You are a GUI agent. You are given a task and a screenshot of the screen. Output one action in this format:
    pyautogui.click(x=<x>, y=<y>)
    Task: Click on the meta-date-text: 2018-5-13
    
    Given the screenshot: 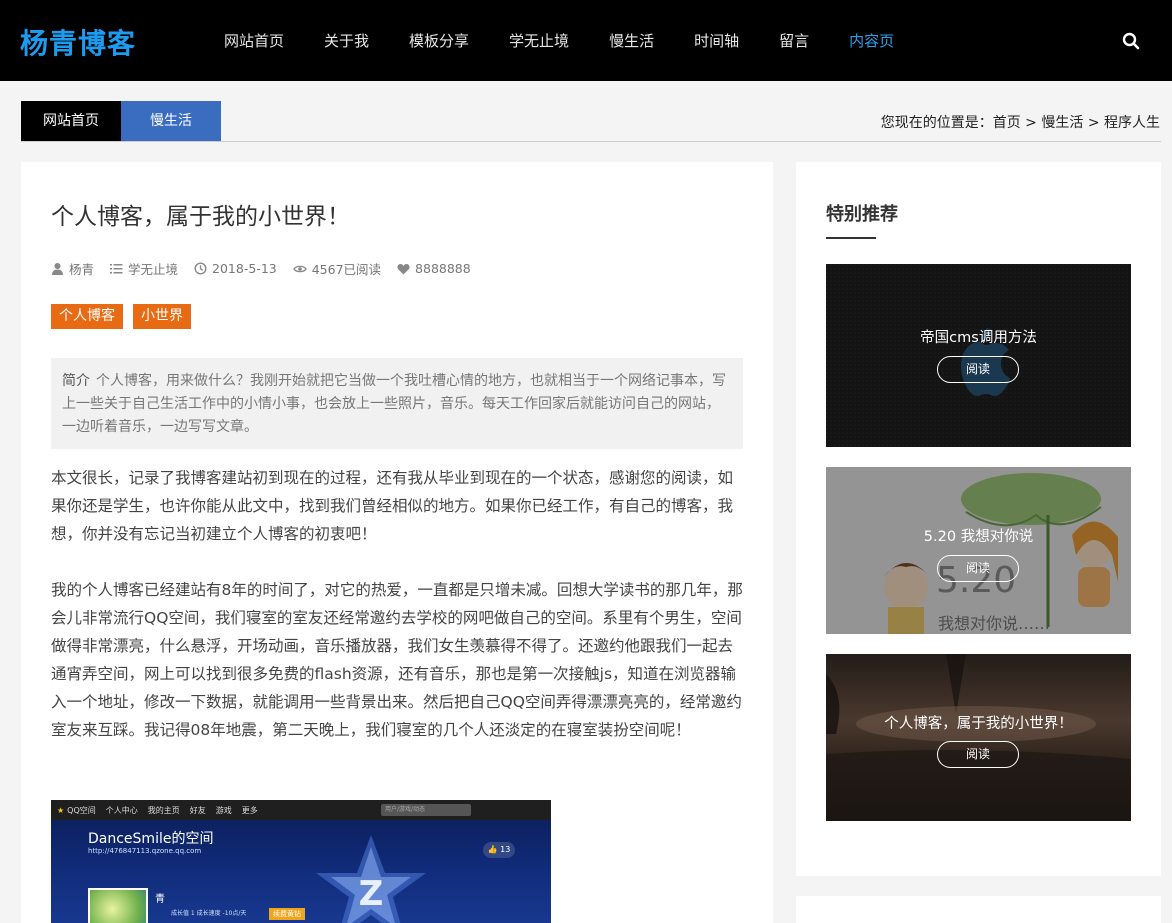 What is the action you would take?
    pyautogui.click(x=244, y=268)
    